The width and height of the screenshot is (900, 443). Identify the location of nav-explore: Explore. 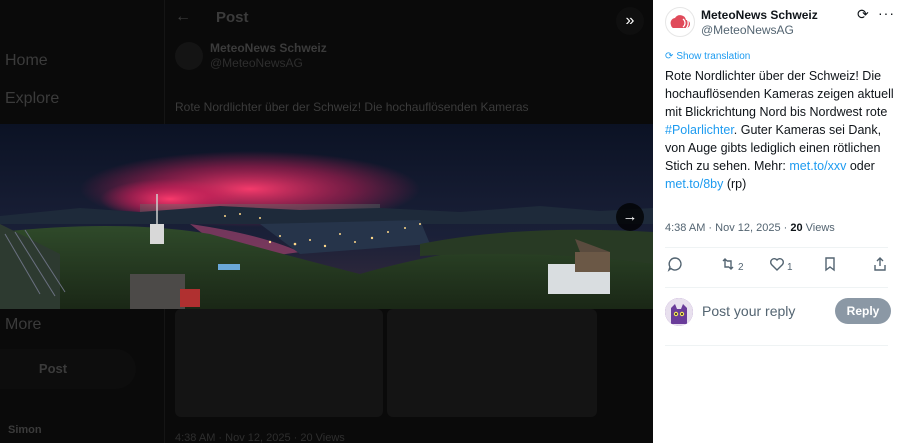
(32, 98).